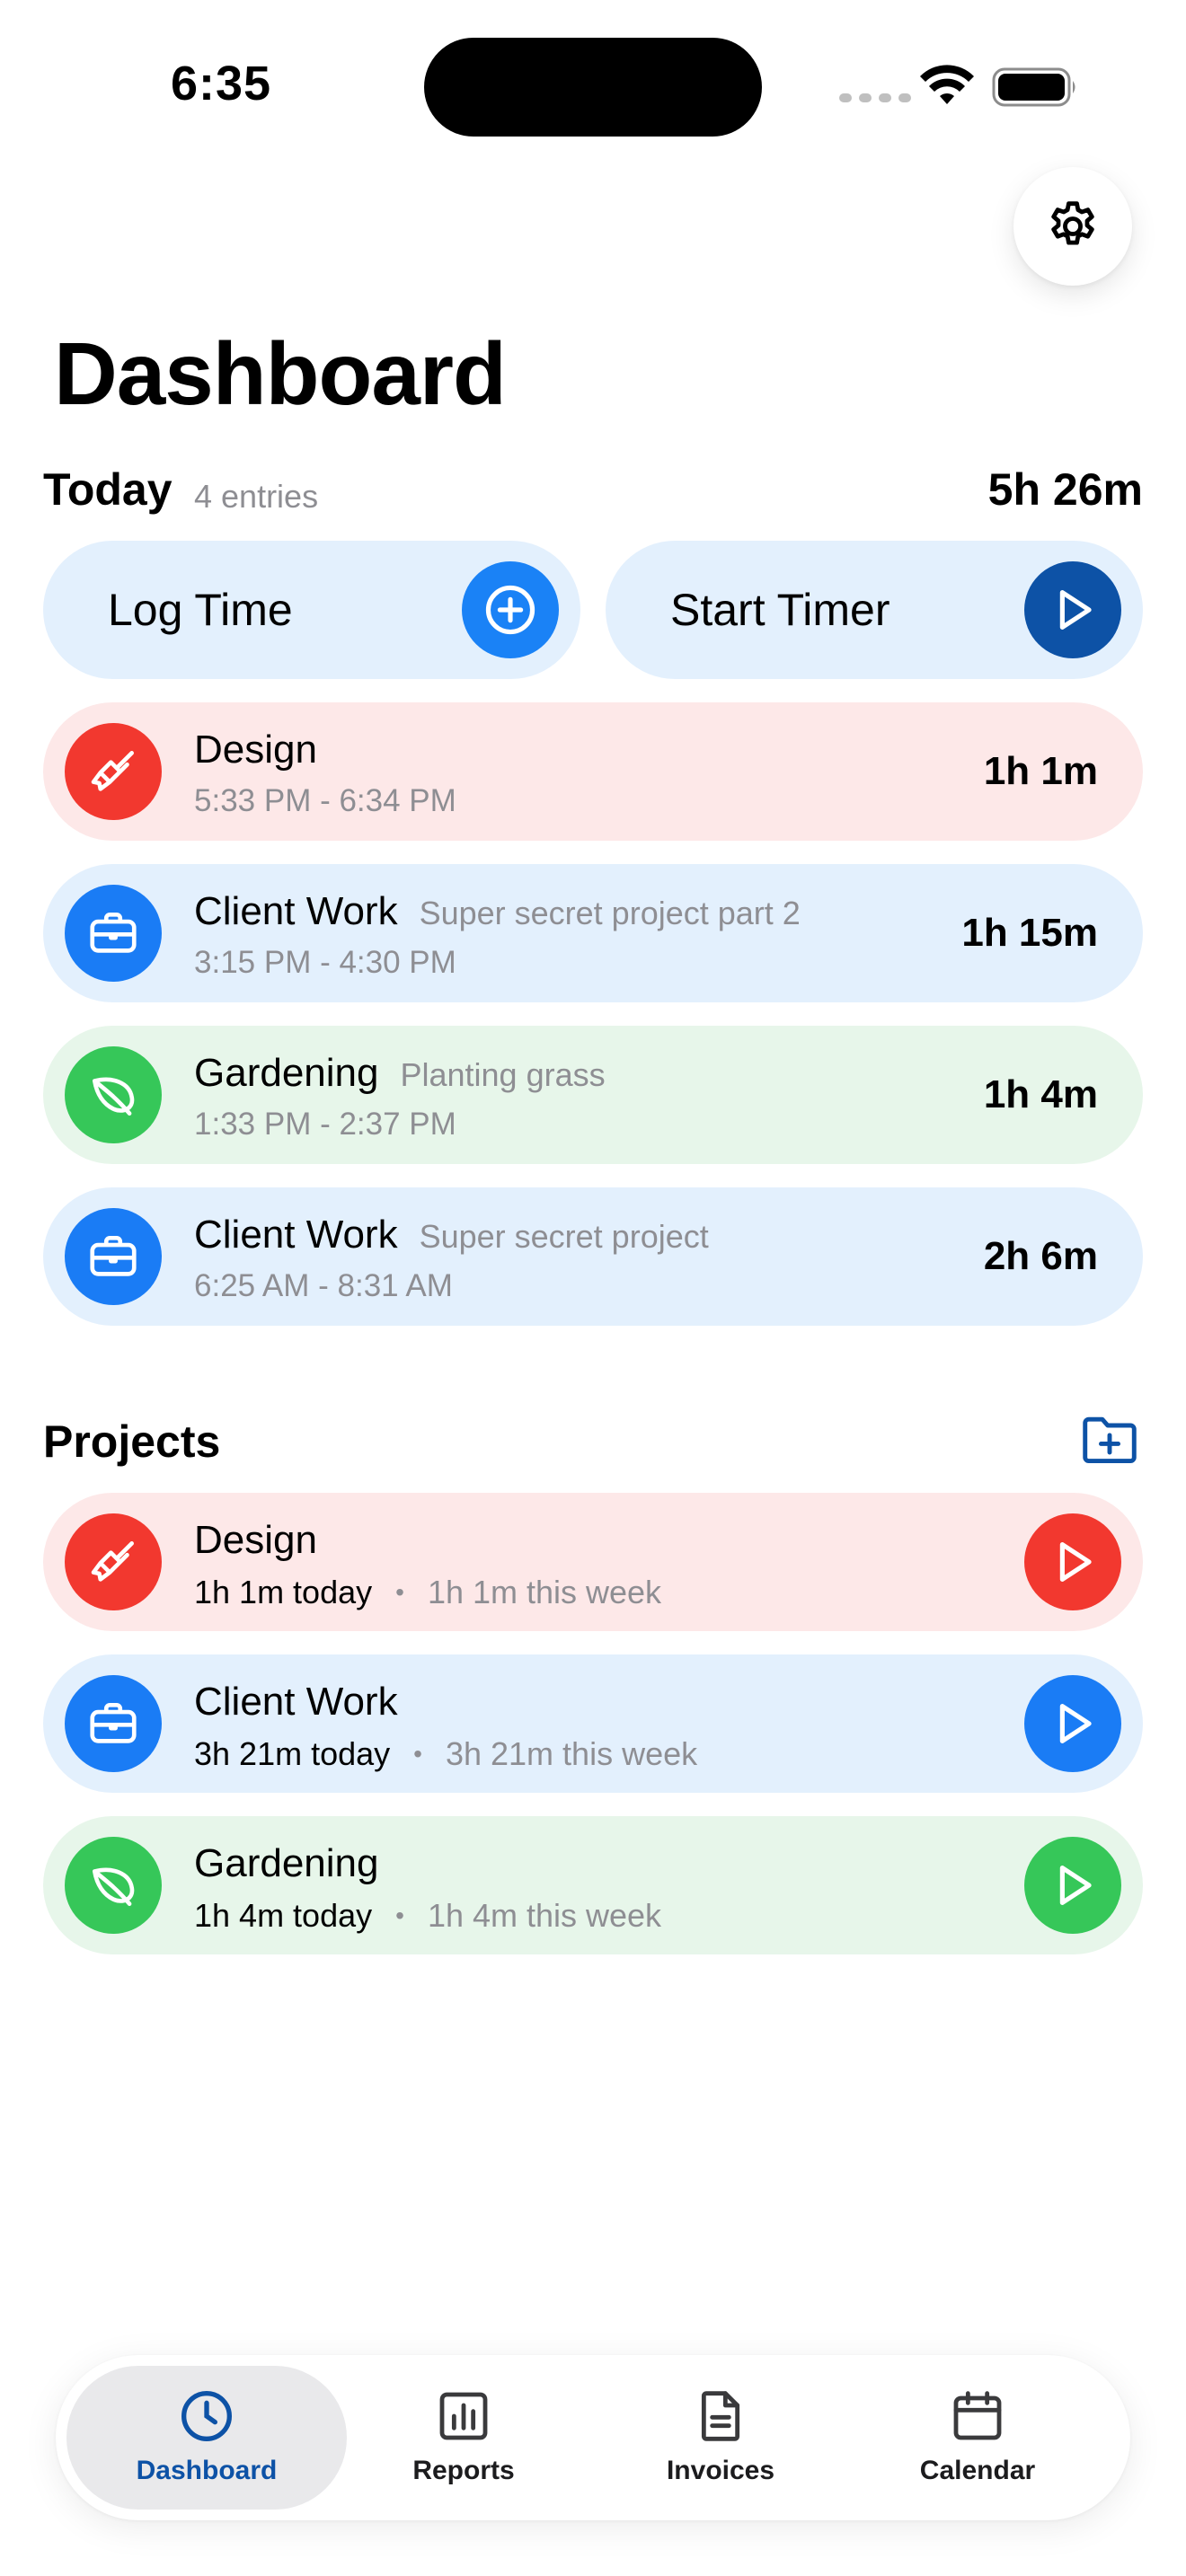  I want to click on settings-button, so click(1072, 226).